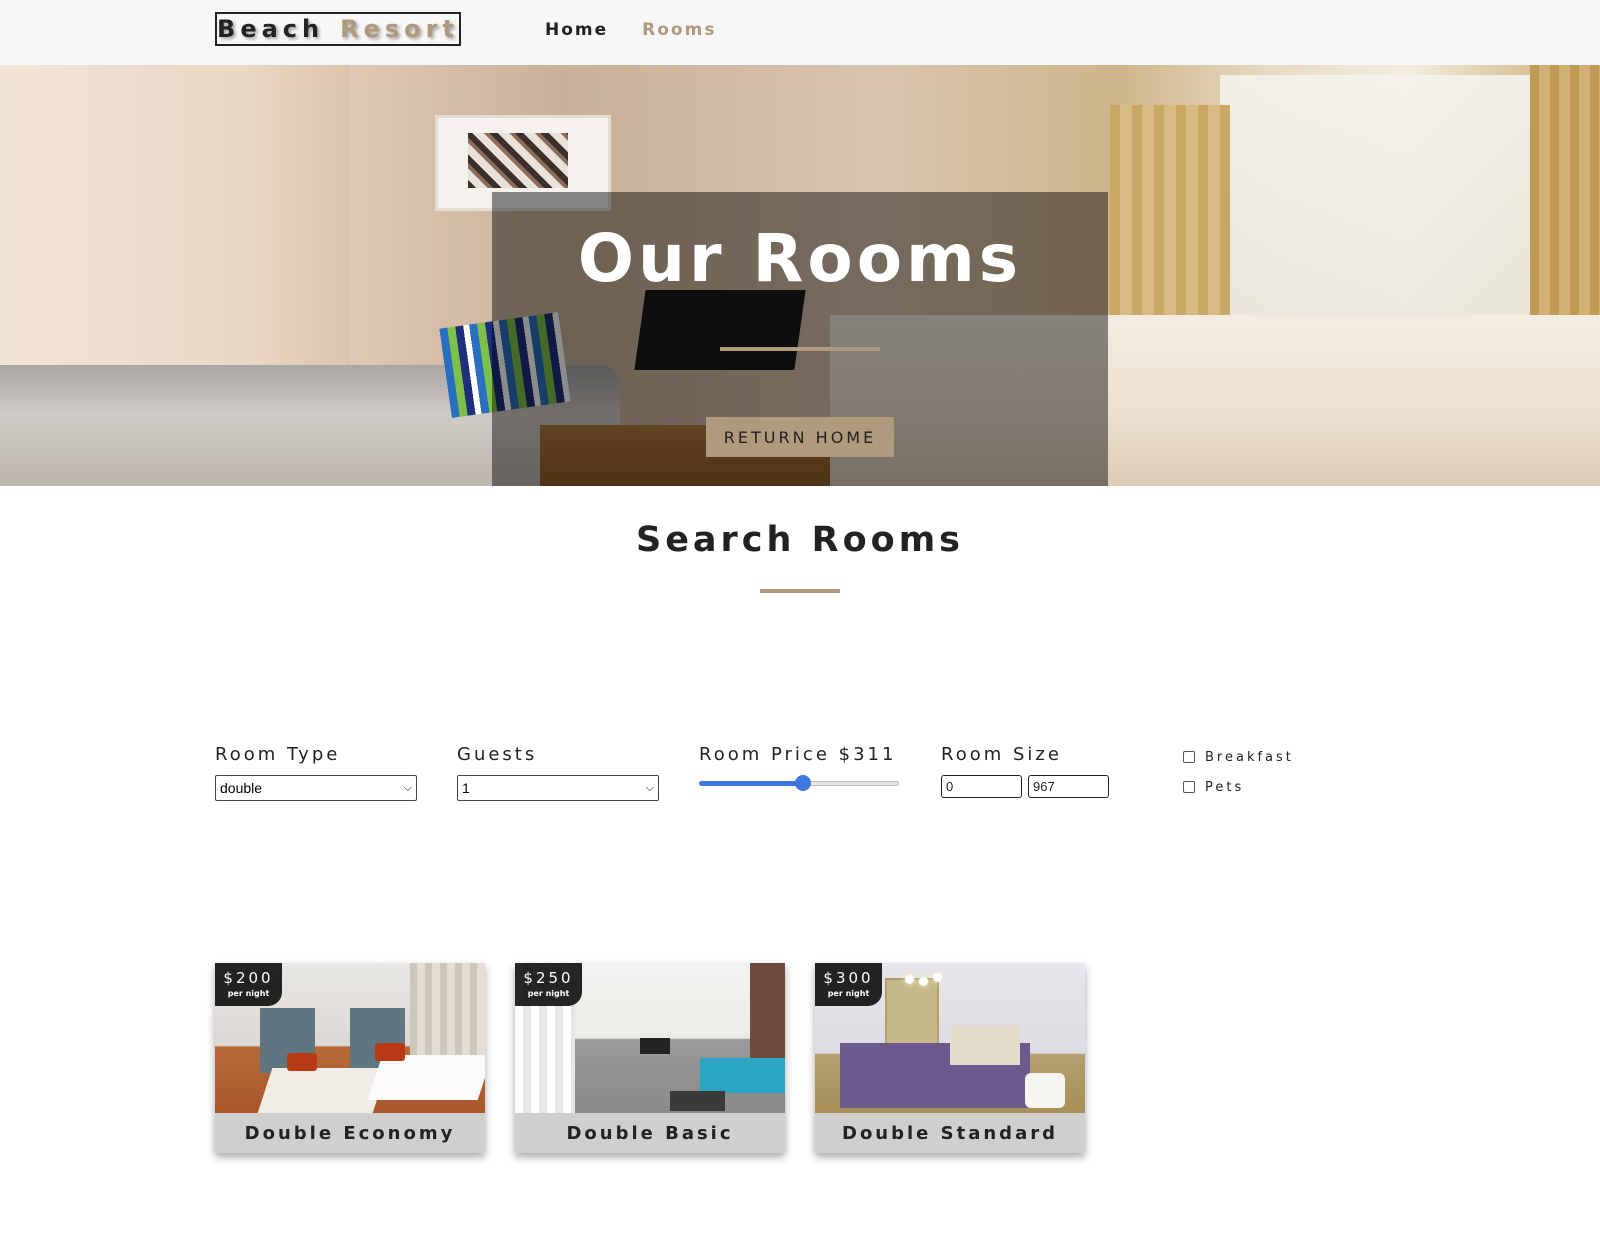  What do you see at coordinates (466, 788) in the screenshot?
I see `guests-value: 1` at bounding box center [466, 788].